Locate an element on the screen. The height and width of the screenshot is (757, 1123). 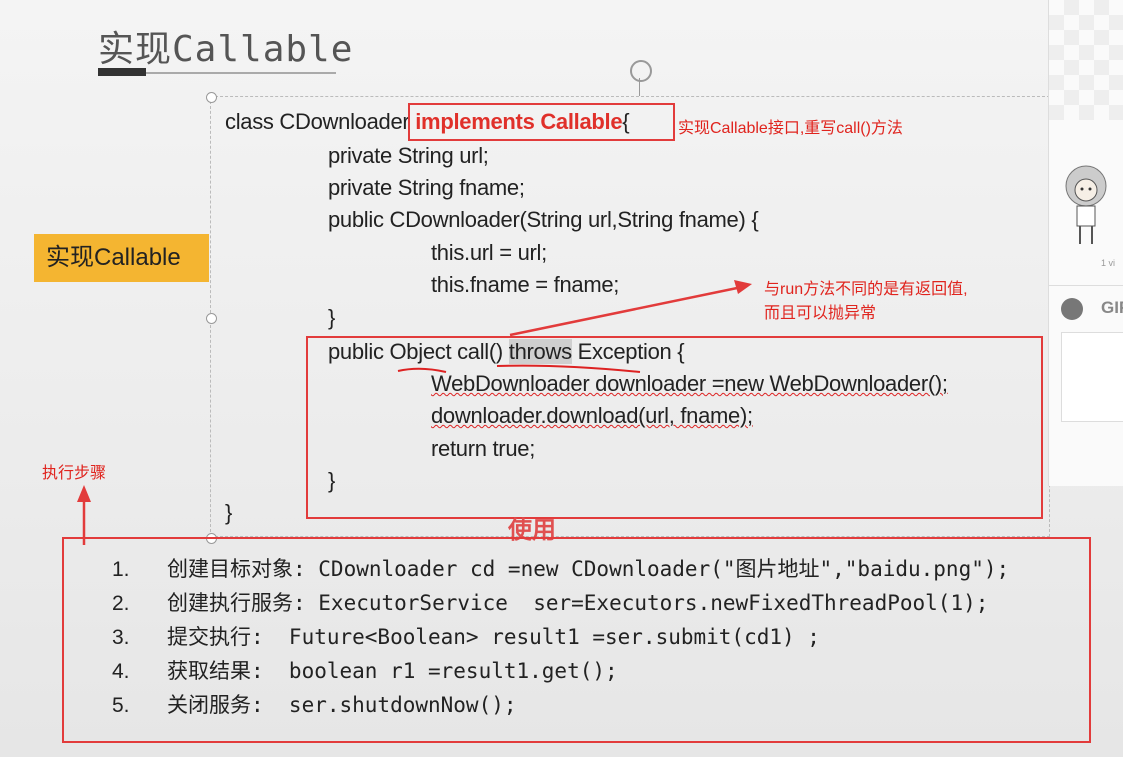
usage-step-number: 5. is located at coordinates (121, 705).